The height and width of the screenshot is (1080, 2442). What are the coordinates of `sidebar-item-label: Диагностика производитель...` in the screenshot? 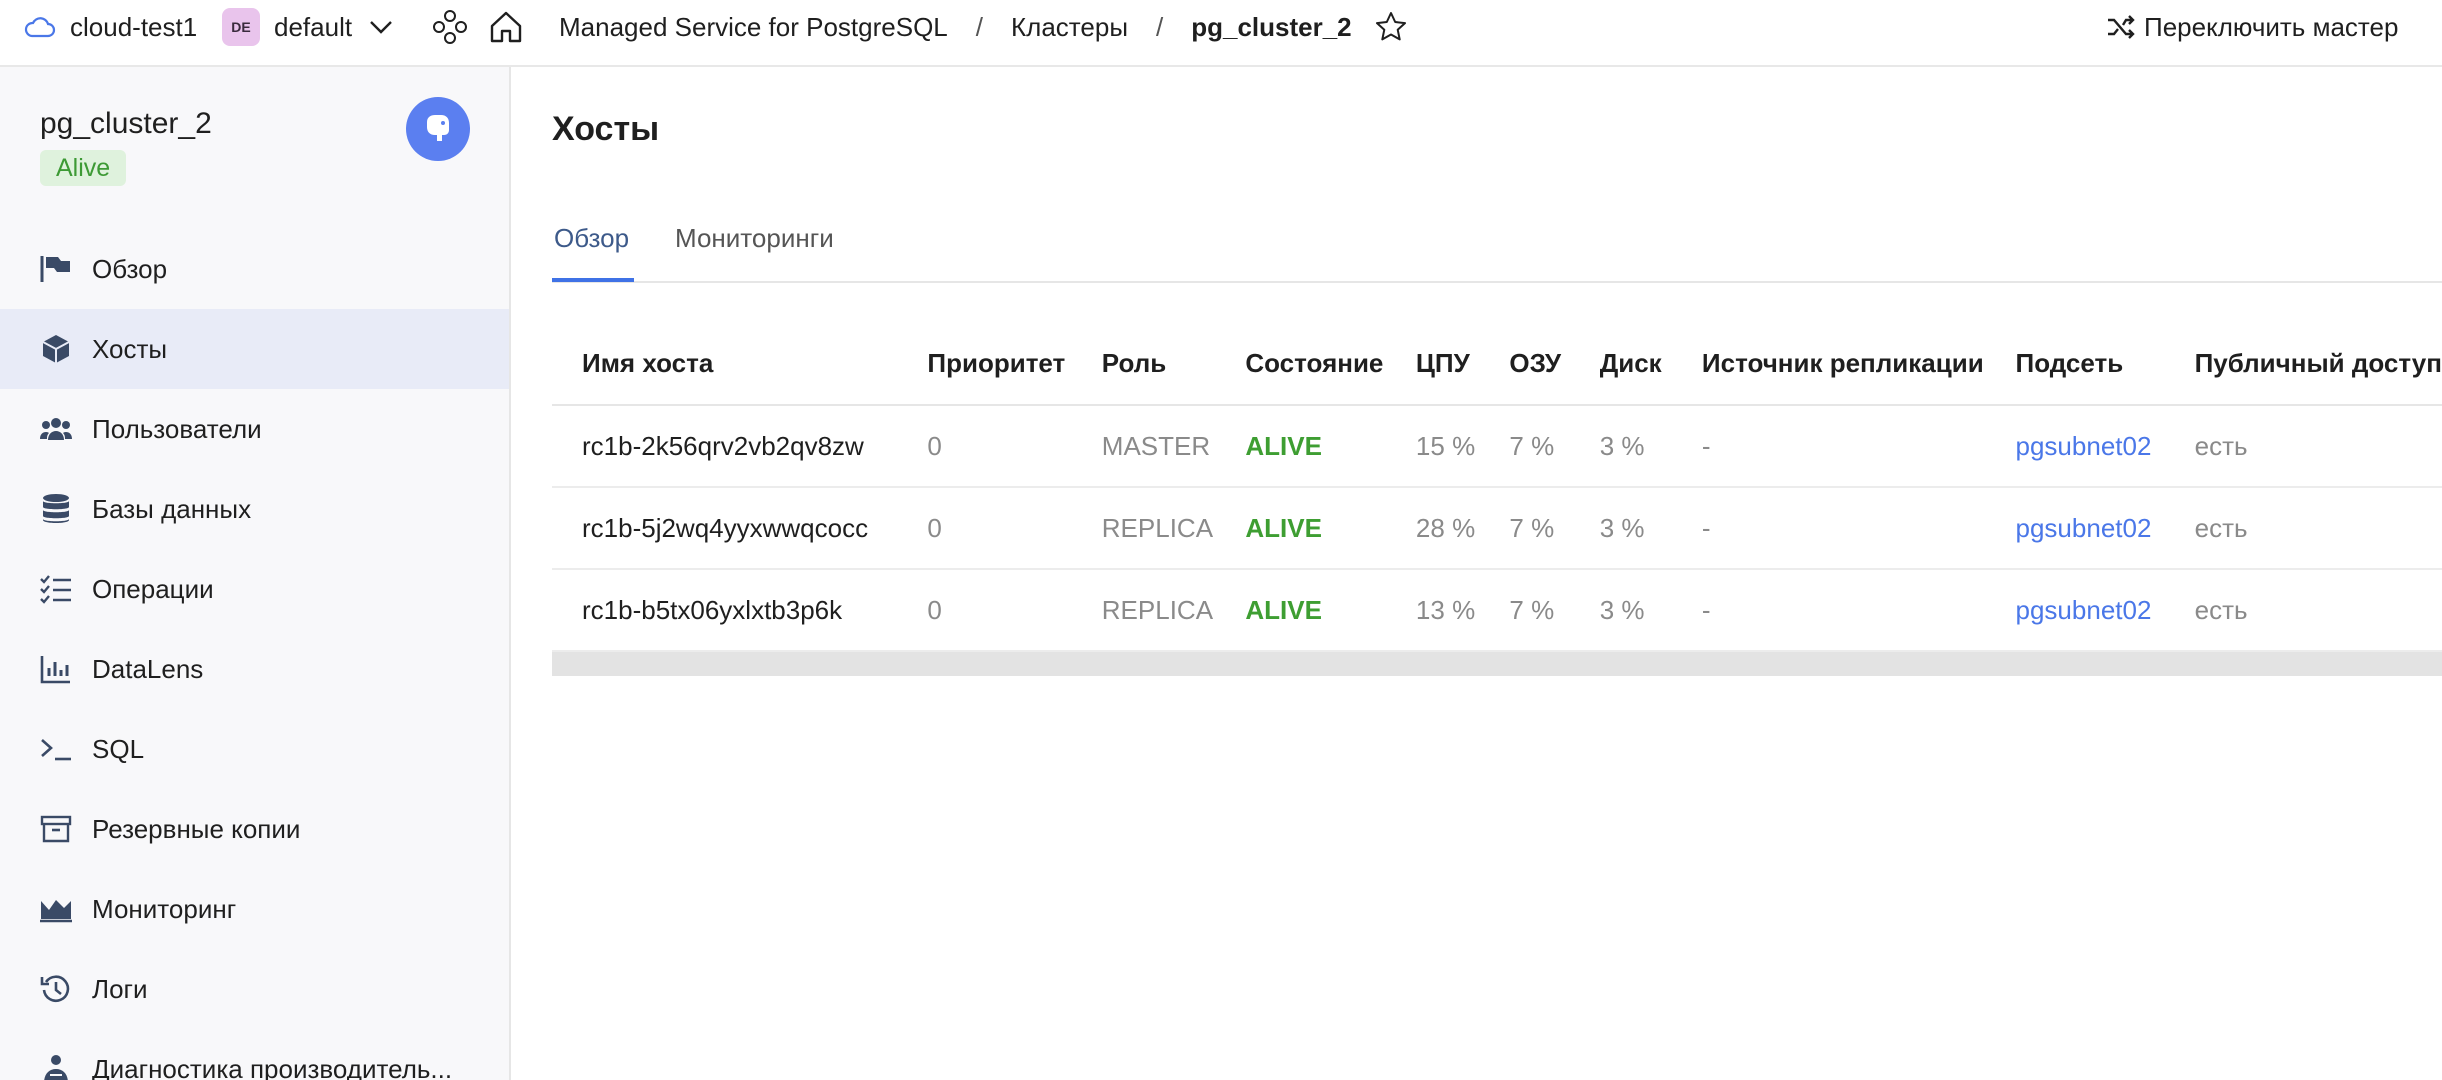 It's located at (272, 1066).